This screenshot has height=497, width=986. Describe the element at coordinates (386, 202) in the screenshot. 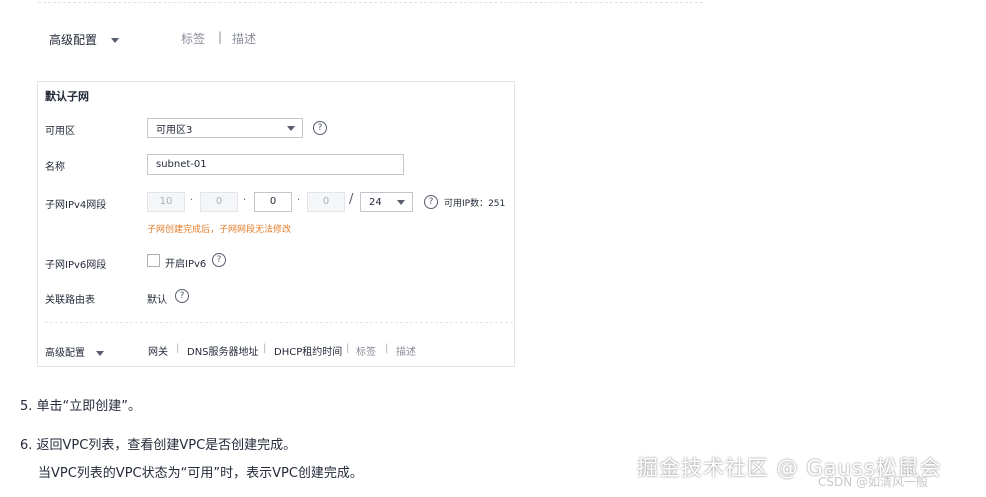

I see `mask-select: 24` at that location.